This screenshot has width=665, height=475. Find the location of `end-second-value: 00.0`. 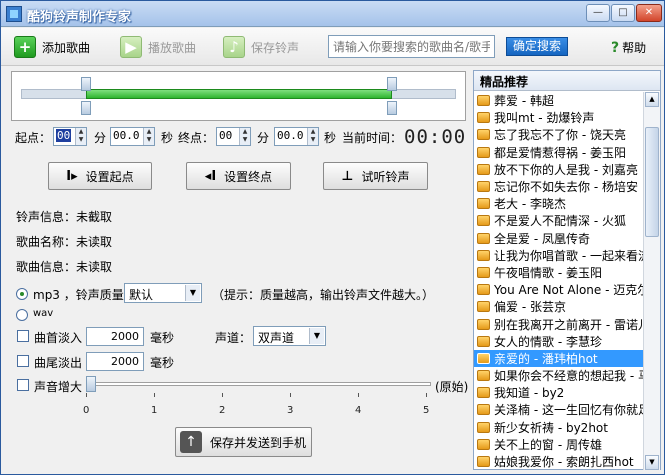

end-second-value: 00.0 is located at coordinates (290, 135).